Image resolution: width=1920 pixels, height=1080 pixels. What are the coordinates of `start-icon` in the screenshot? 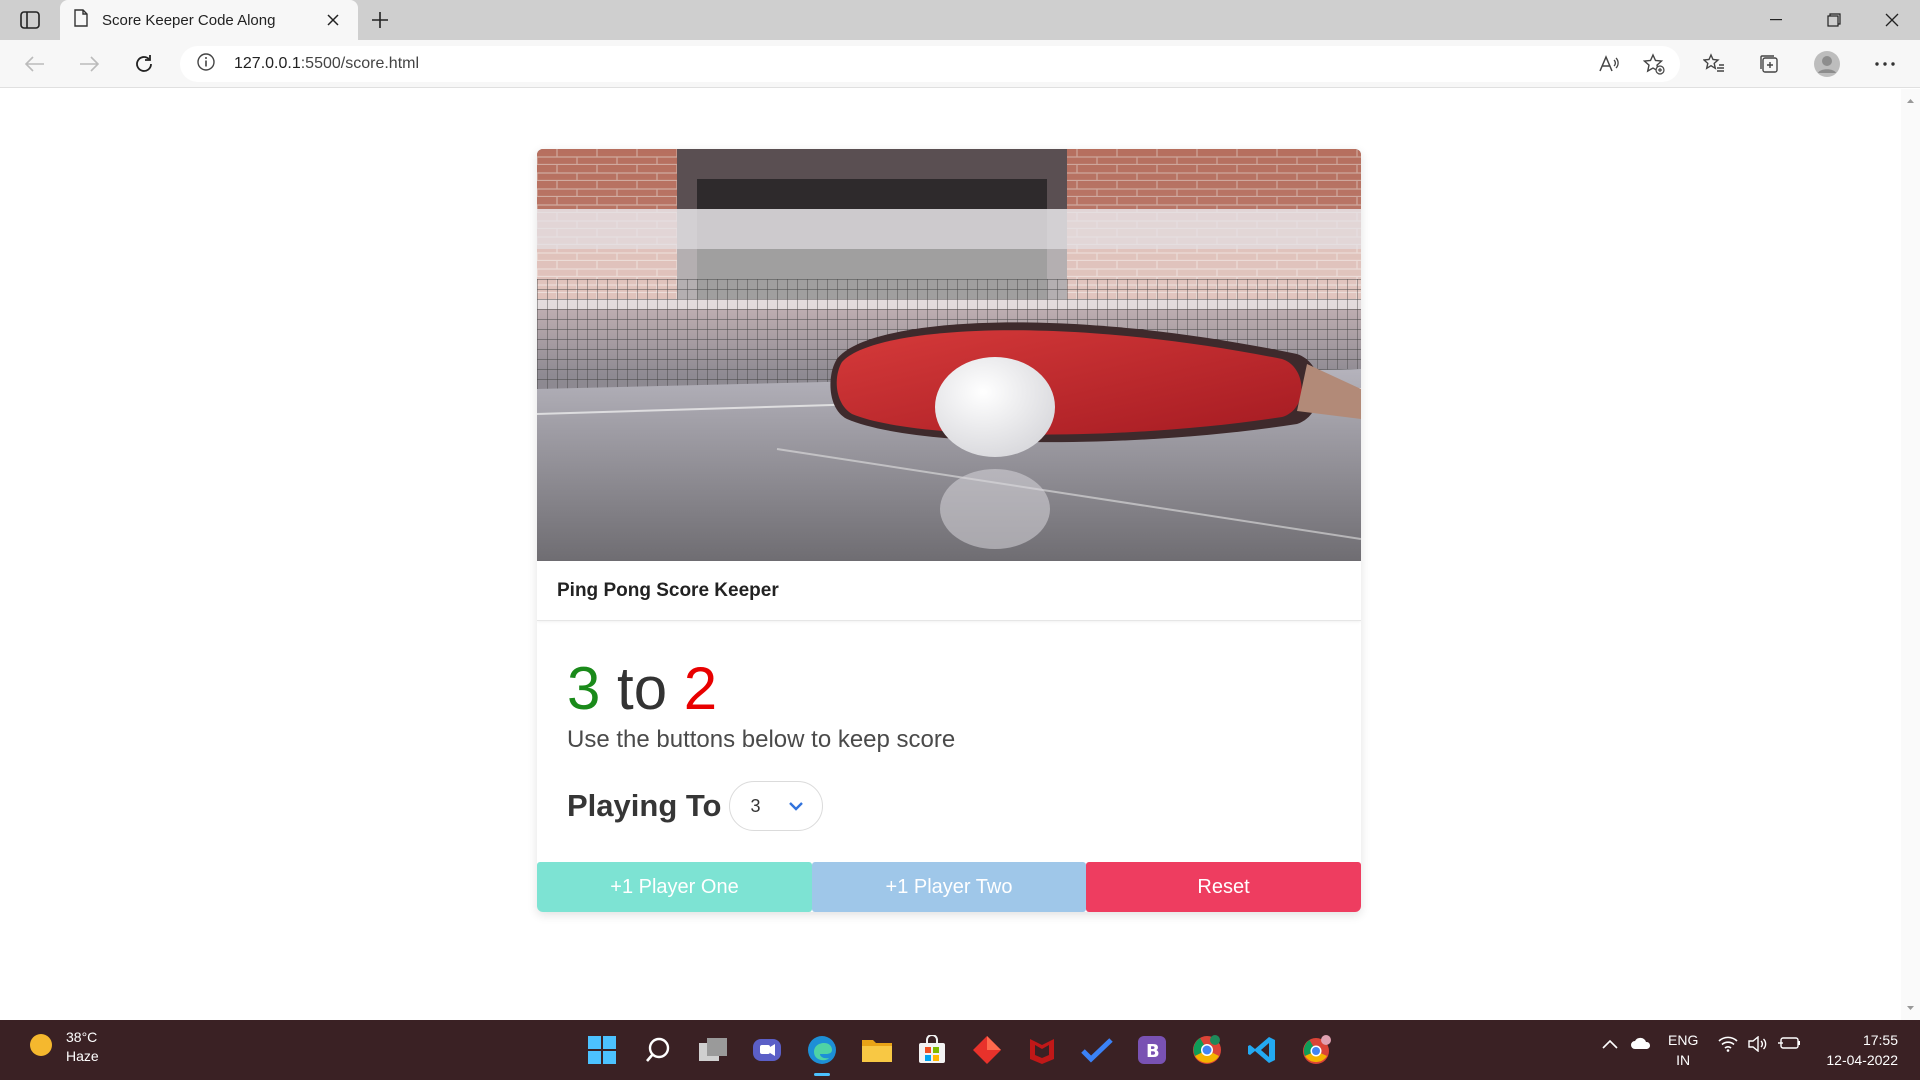 It's located at (602, 1050).